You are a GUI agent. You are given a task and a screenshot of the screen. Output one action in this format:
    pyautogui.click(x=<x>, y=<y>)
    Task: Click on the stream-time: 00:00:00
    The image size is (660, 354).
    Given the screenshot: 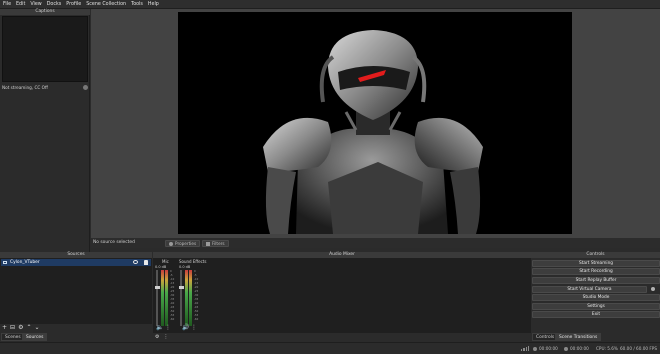 What is the action you would take?
    pyautogui.click(x=548, y=348)
    